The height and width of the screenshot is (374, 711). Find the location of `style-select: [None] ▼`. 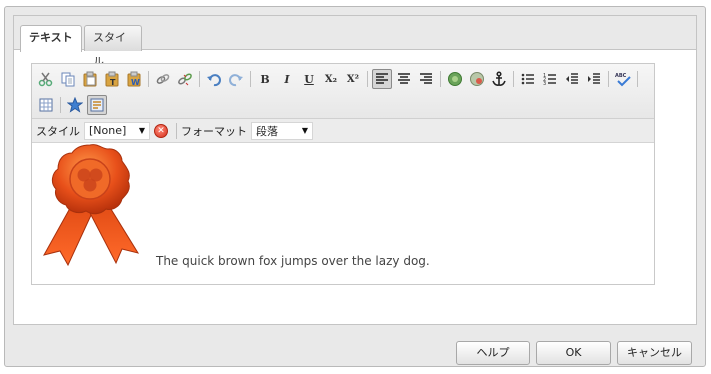

style-select: [None] ▼ is located at coordinates (117, 130).